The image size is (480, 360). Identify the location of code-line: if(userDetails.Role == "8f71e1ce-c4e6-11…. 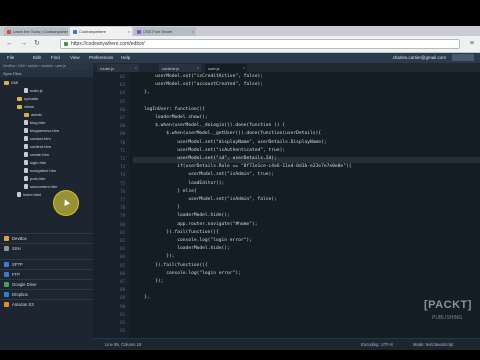
(242, 167).